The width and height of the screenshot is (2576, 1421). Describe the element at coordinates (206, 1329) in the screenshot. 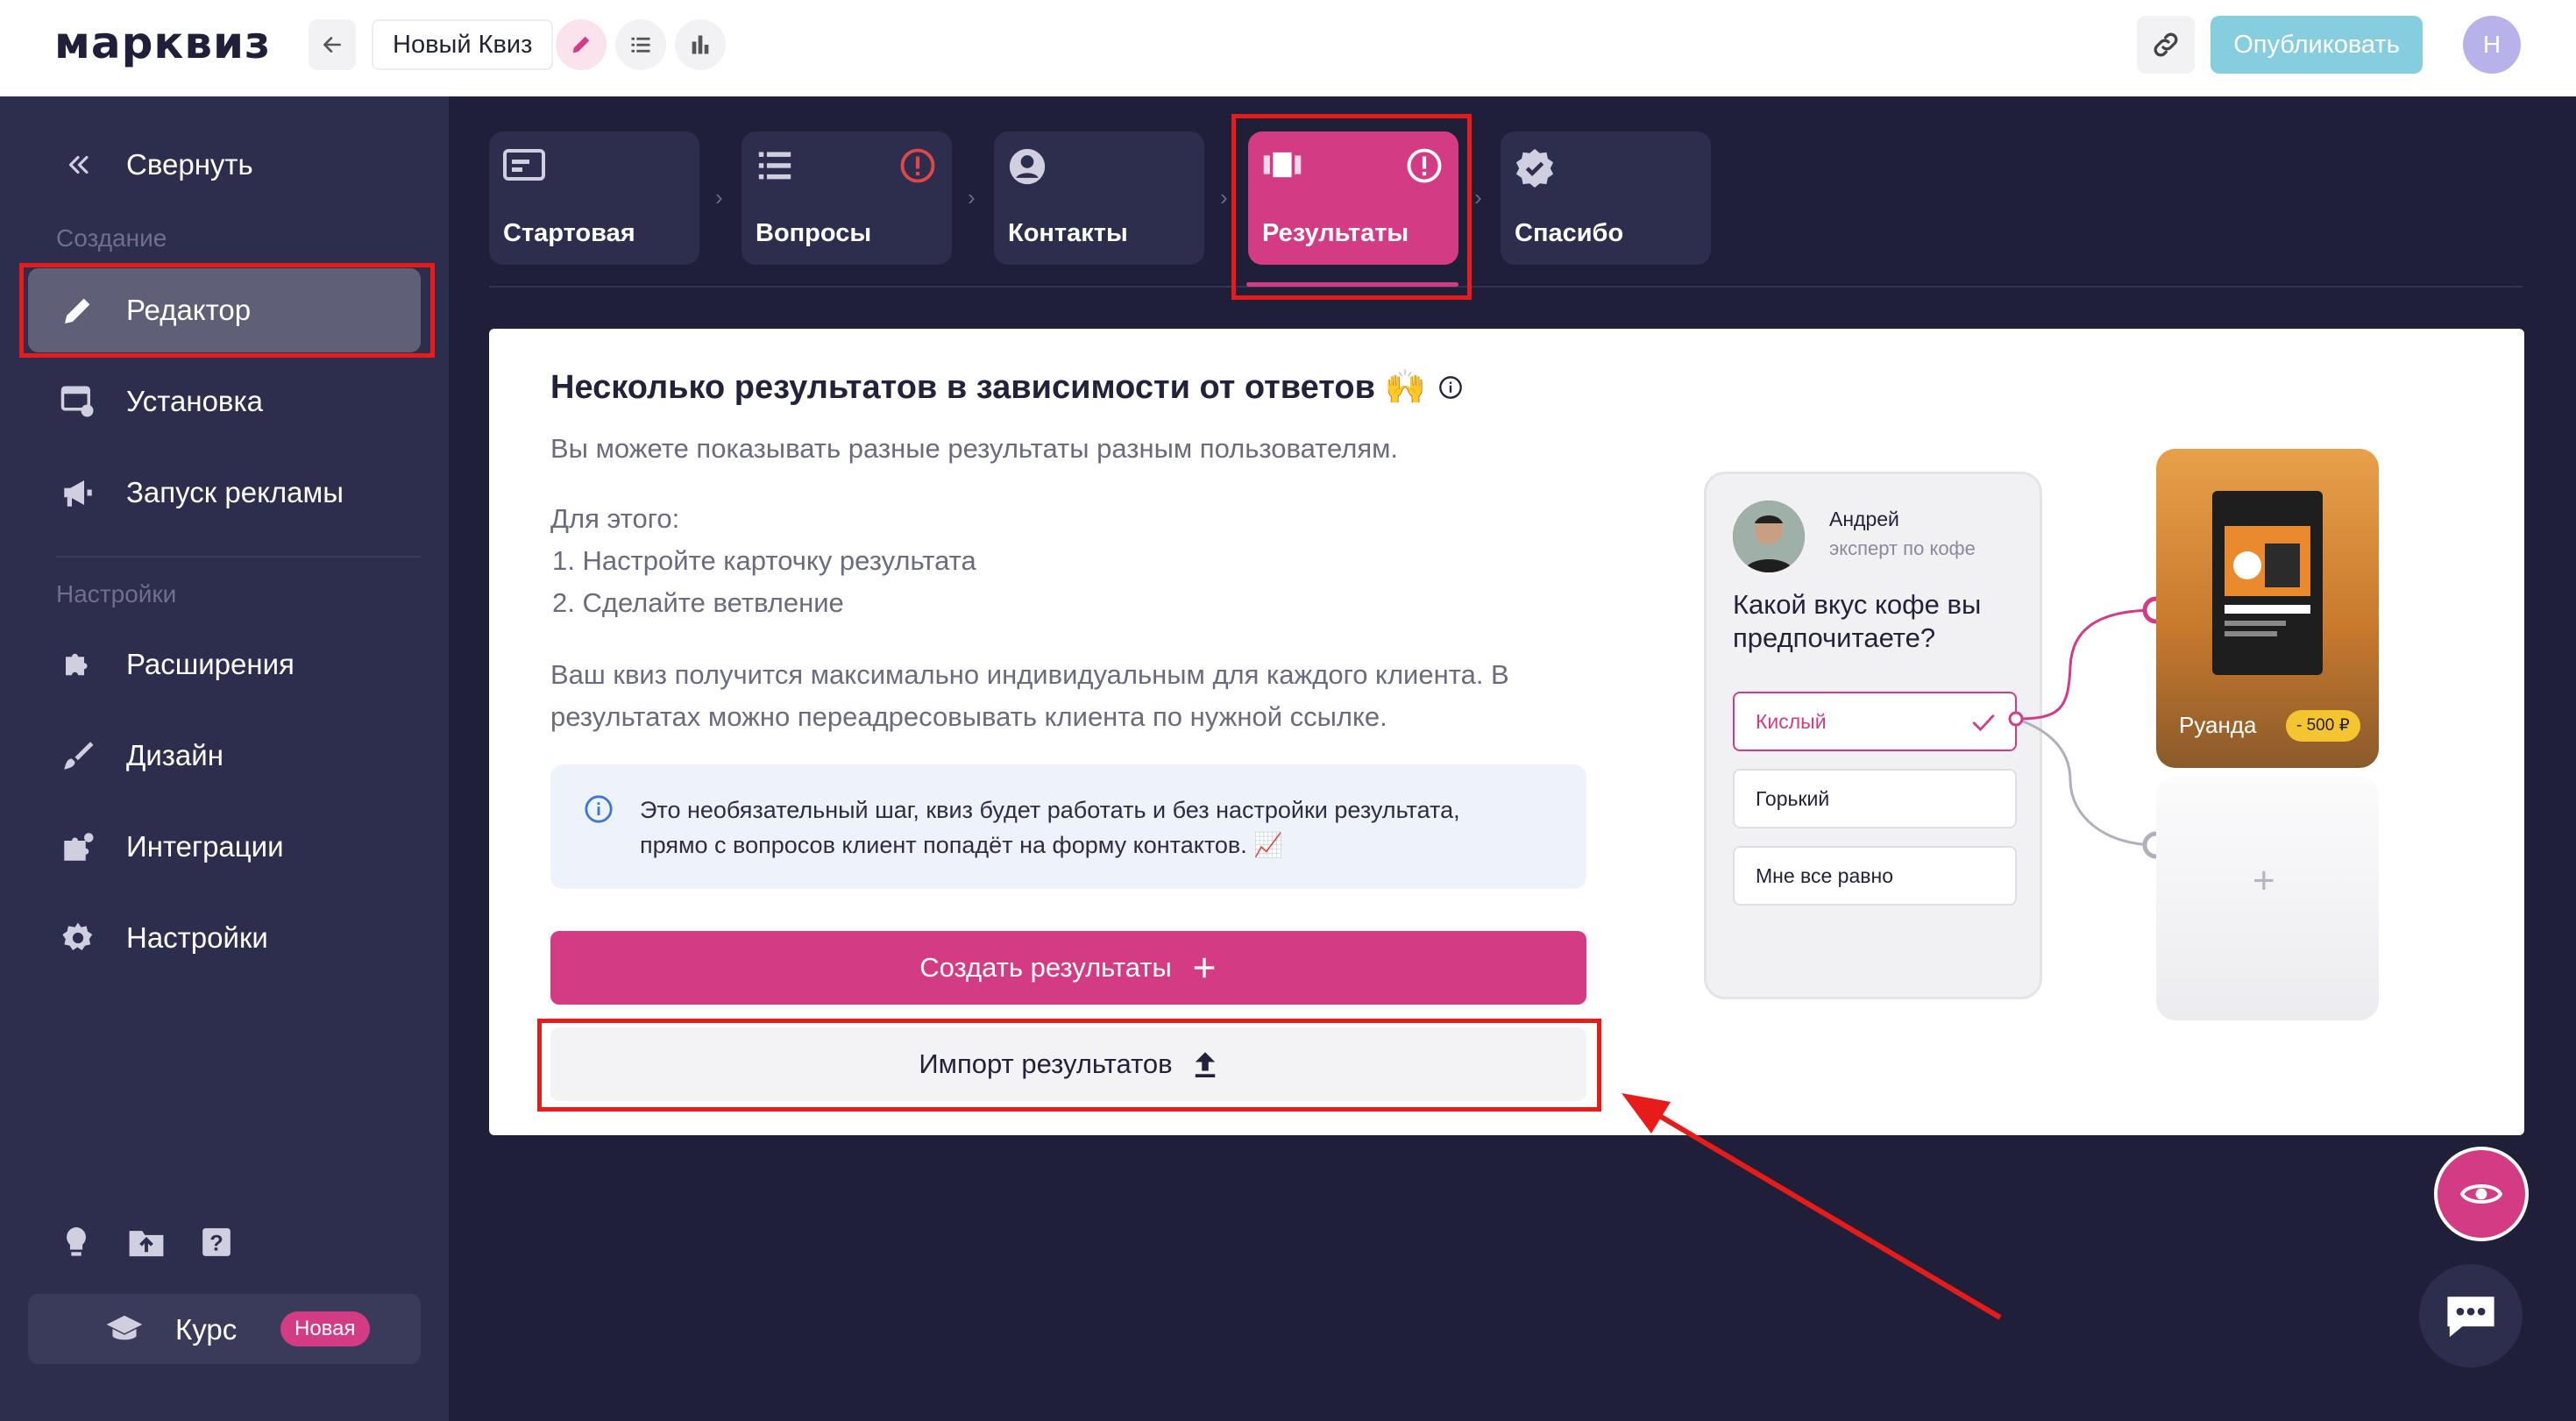

I see `course-label: Курс` at that location.